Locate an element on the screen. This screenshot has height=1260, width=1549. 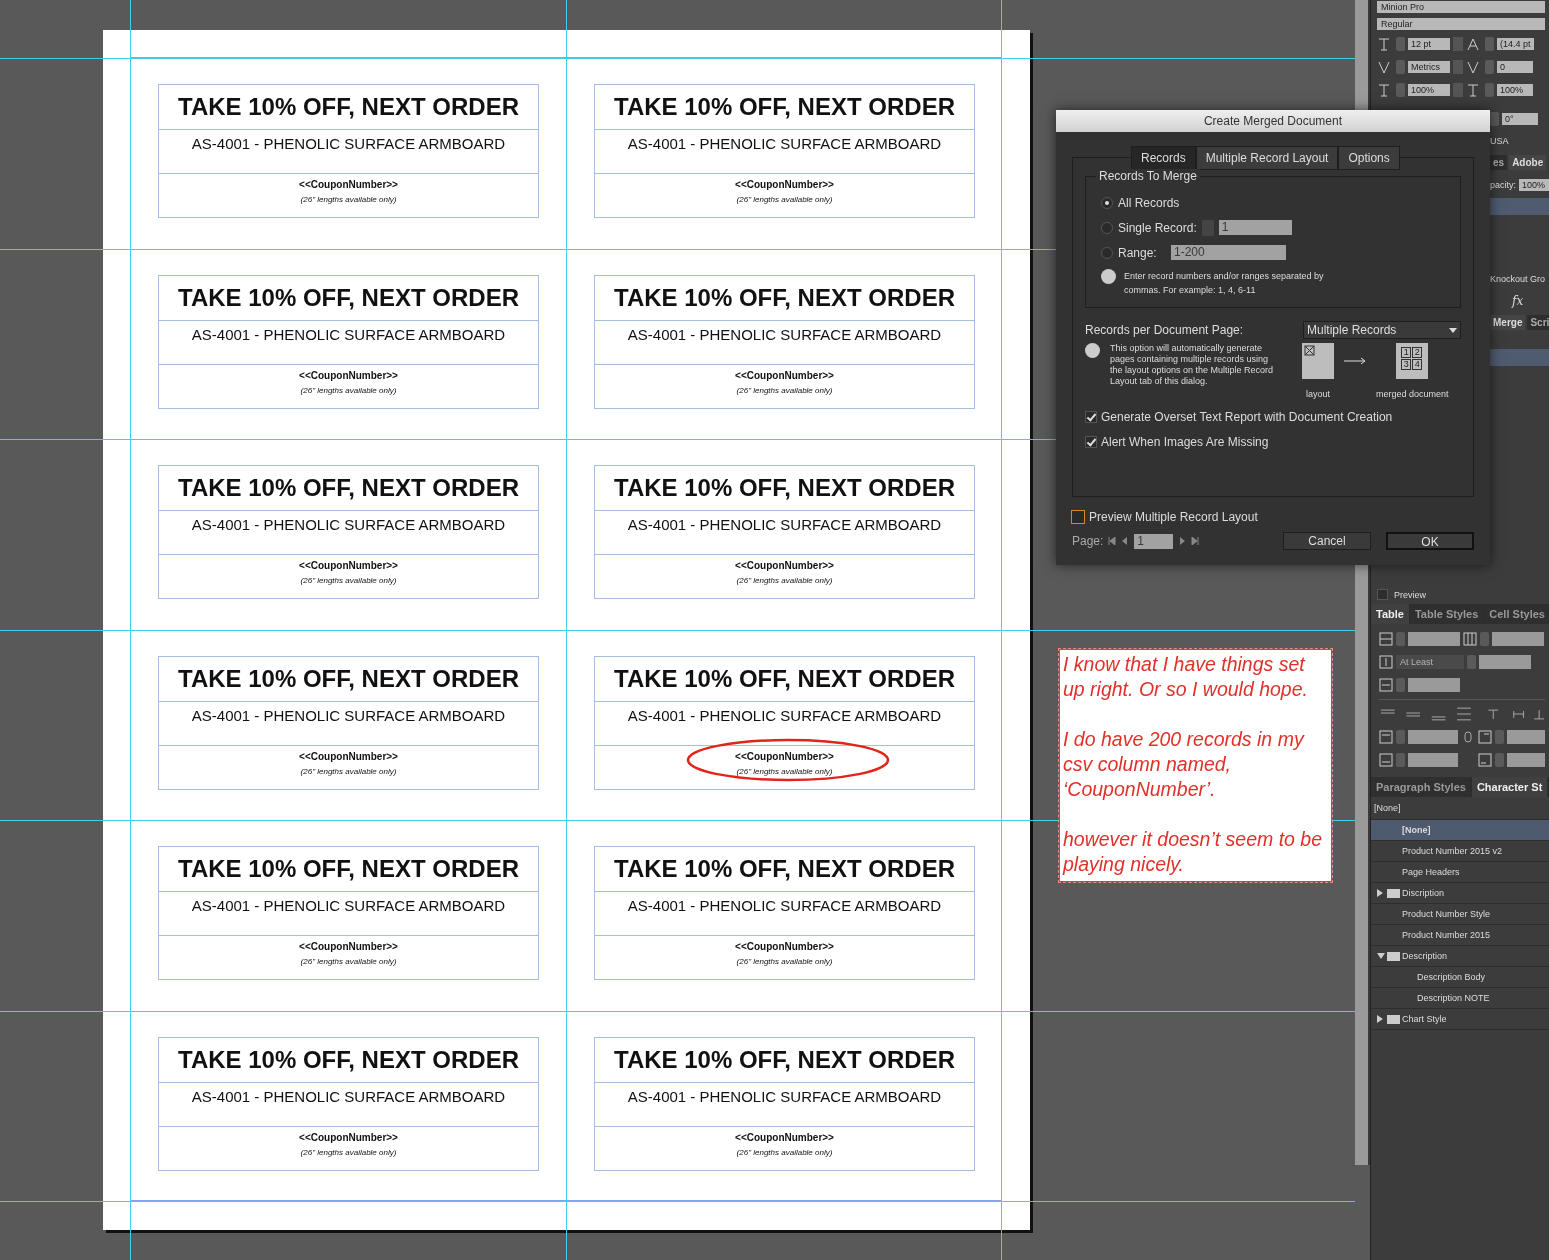
style-item: Page Headers is located at coordinates (1460, 872).